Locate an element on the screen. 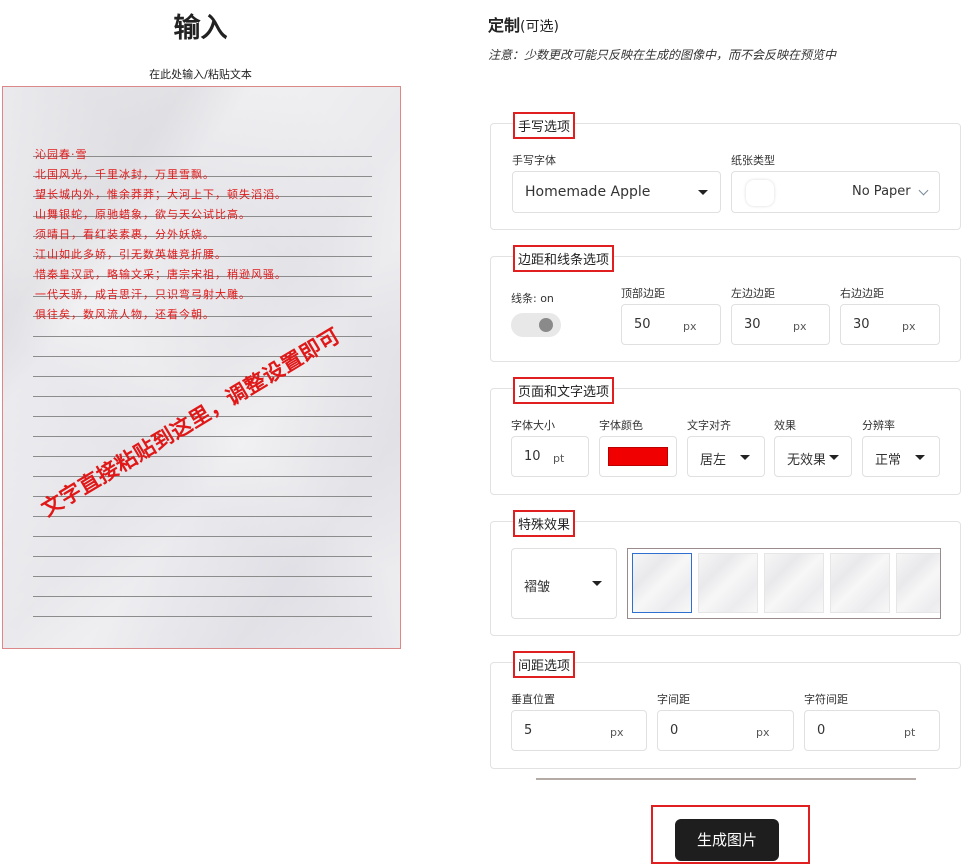 The image size is (963, 864). texture-gallery is located at coordinates (784, 583).